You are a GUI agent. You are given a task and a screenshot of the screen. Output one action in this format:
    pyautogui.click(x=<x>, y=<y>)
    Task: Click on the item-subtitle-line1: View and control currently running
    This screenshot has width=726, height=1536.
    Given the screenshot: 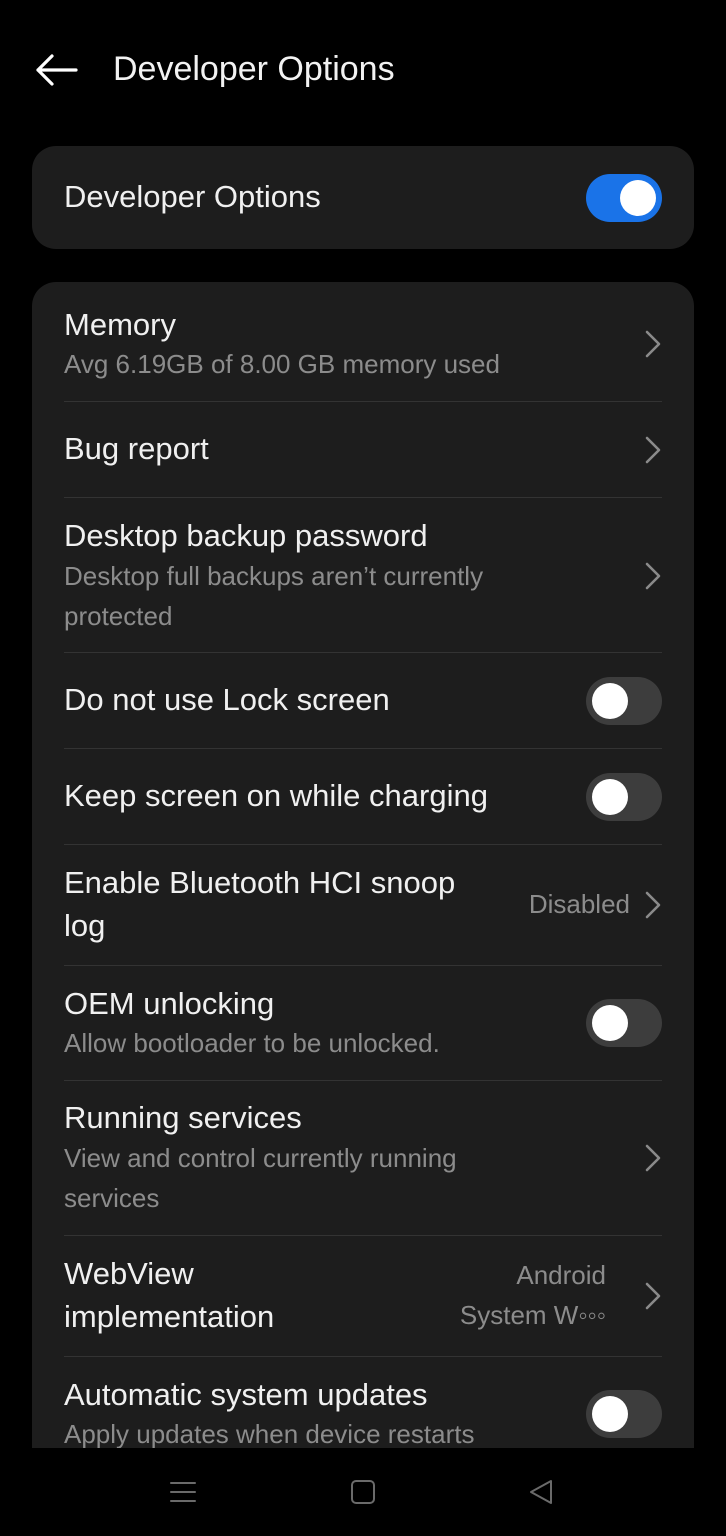 What is the action you would take?
    pyautogui.click(x=260, y=1158)
    